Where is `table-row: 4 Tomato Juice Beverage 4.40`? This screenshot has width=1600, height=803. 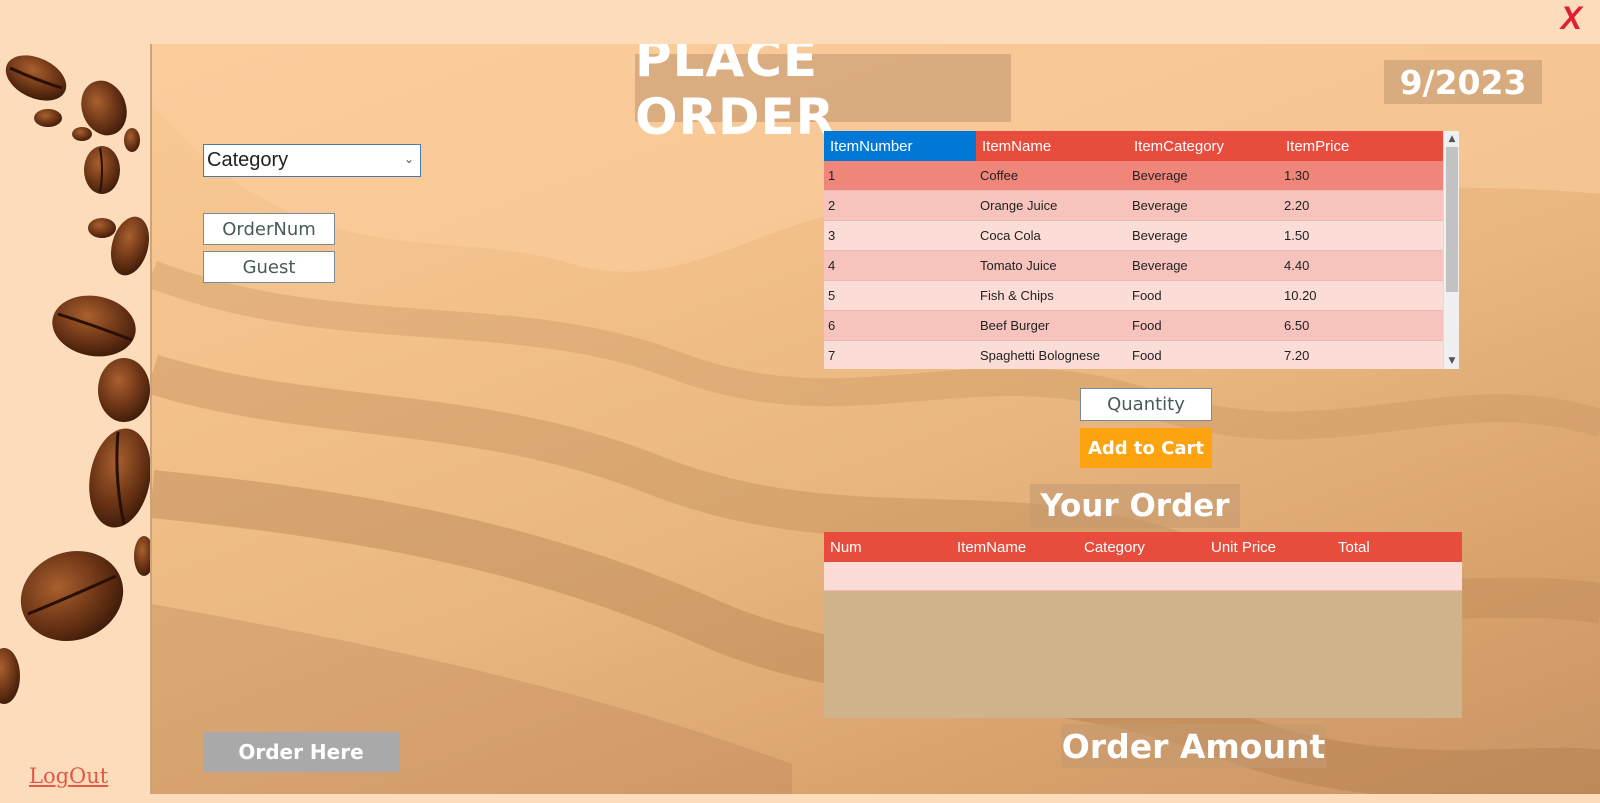 table-row: 4 Tomato Juice Beverage 4.40 is located at coordinates (1141, 266).